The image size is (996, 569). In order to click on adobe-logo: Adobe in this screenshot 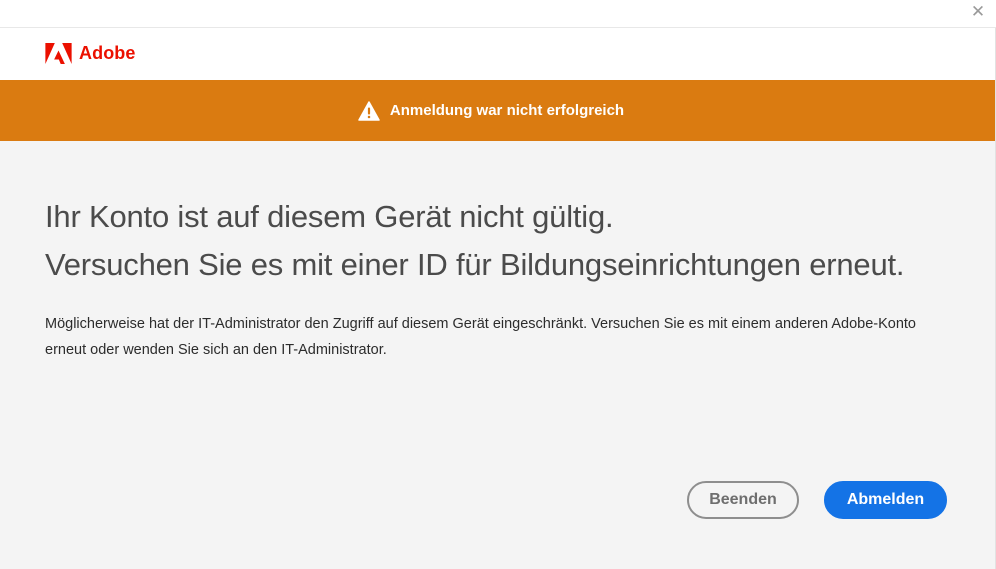, I will do `click(90, 53)`.